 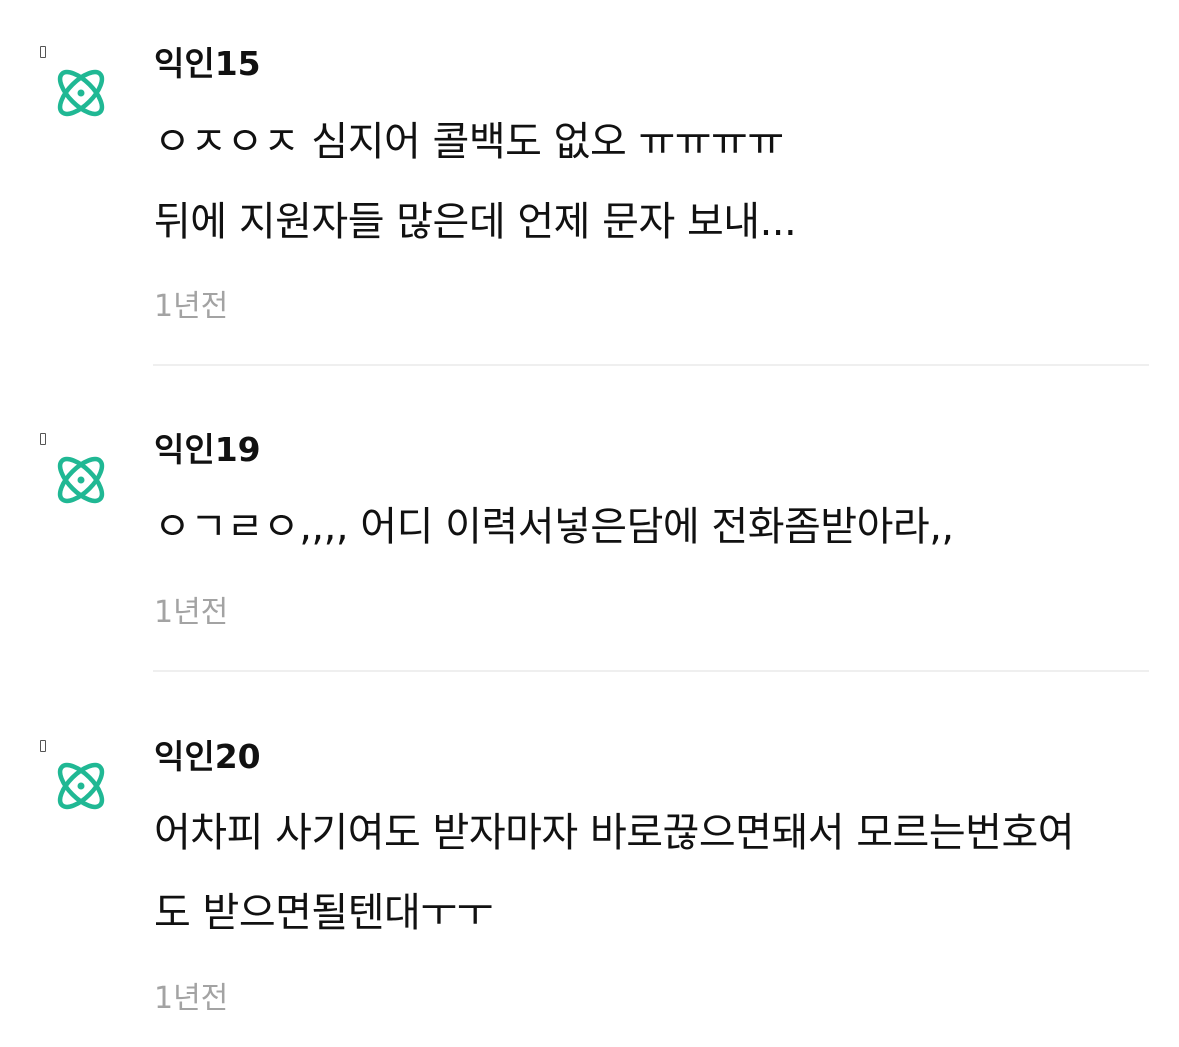 I want to click on comment-text-line: 어차피 사기여도 받자마자 바로끊으면돼서 모르는번호여, so click(x=614, y=833).